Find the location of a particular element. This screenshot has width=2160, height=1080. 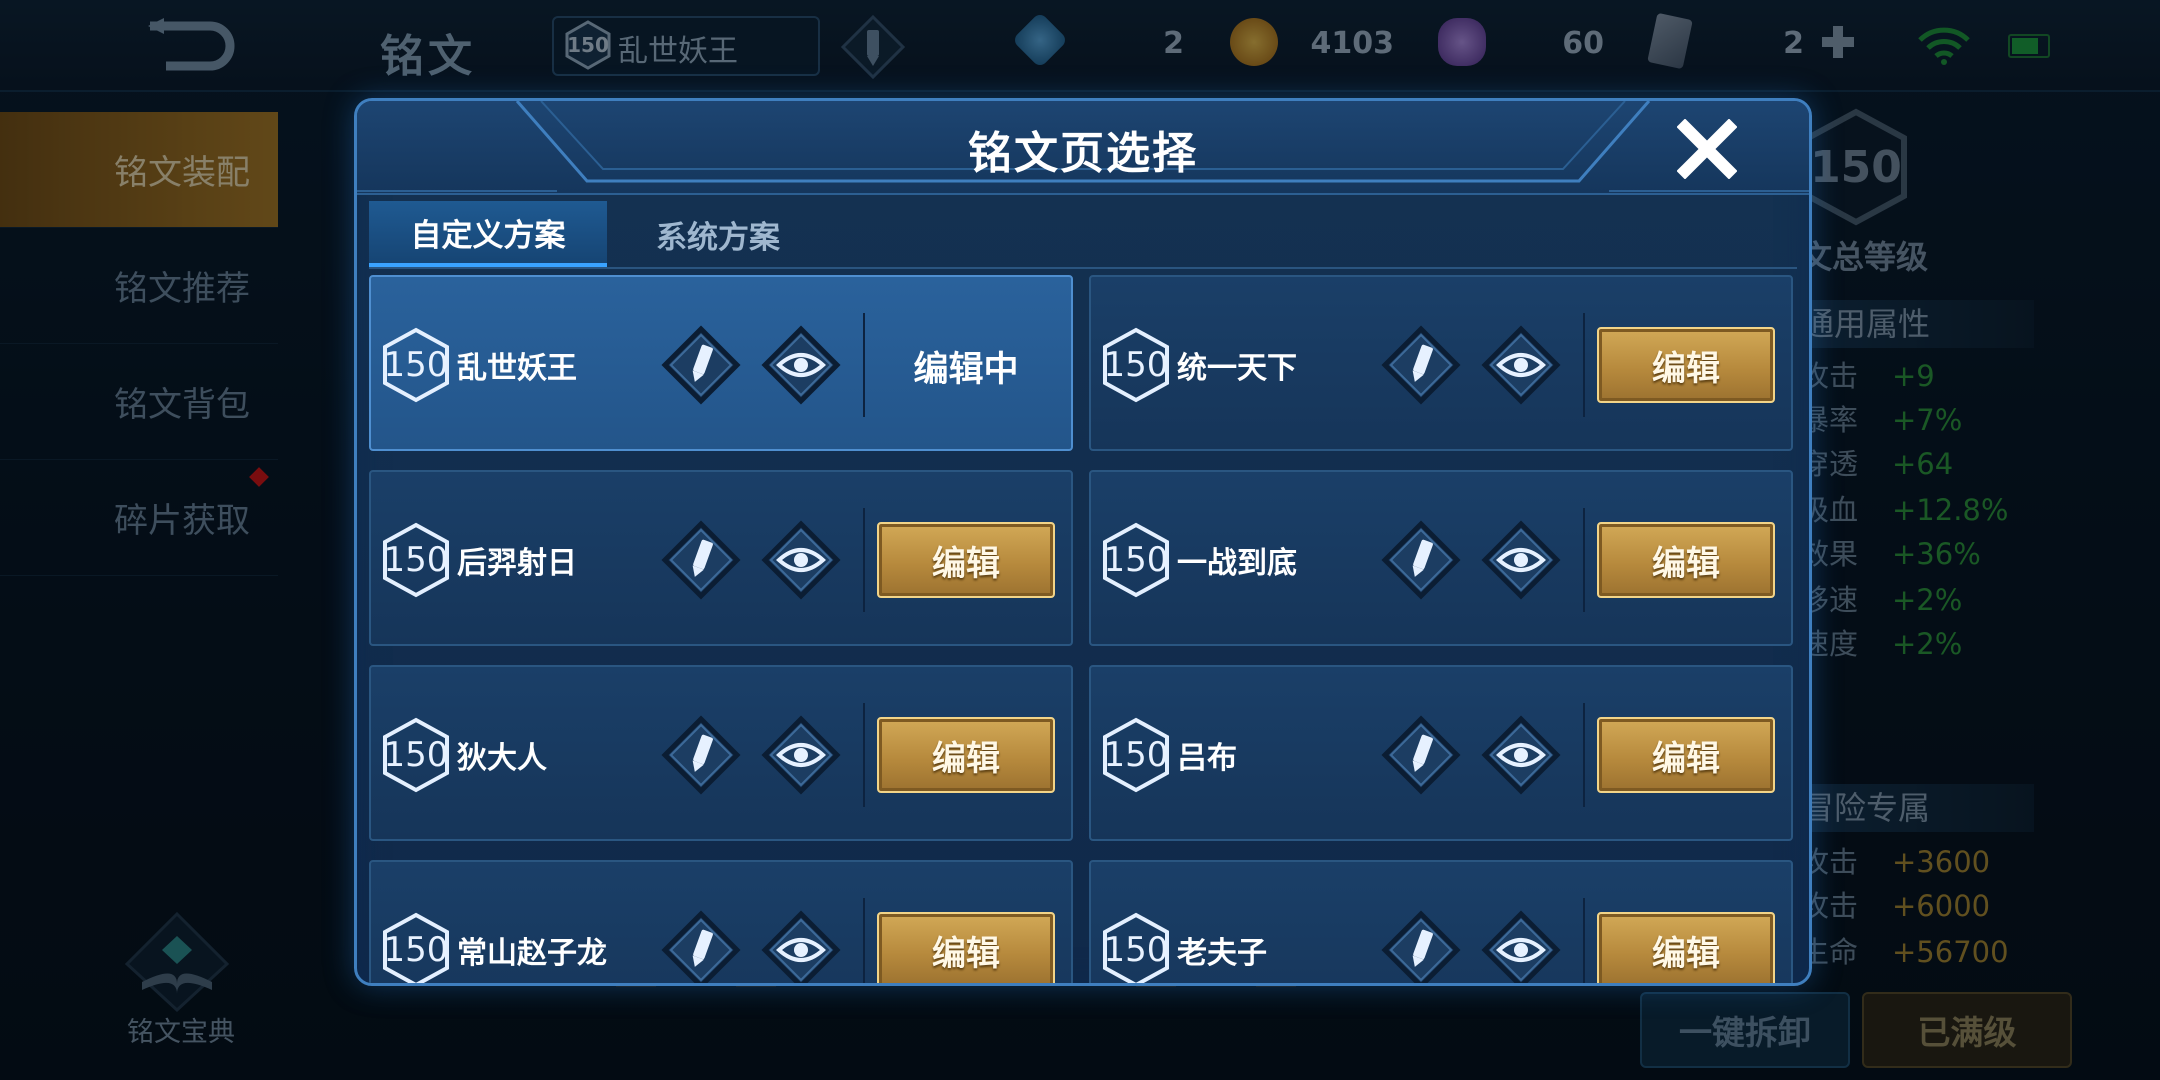

tab-custom: 自定义方案 is located at coordinates (488, 234).